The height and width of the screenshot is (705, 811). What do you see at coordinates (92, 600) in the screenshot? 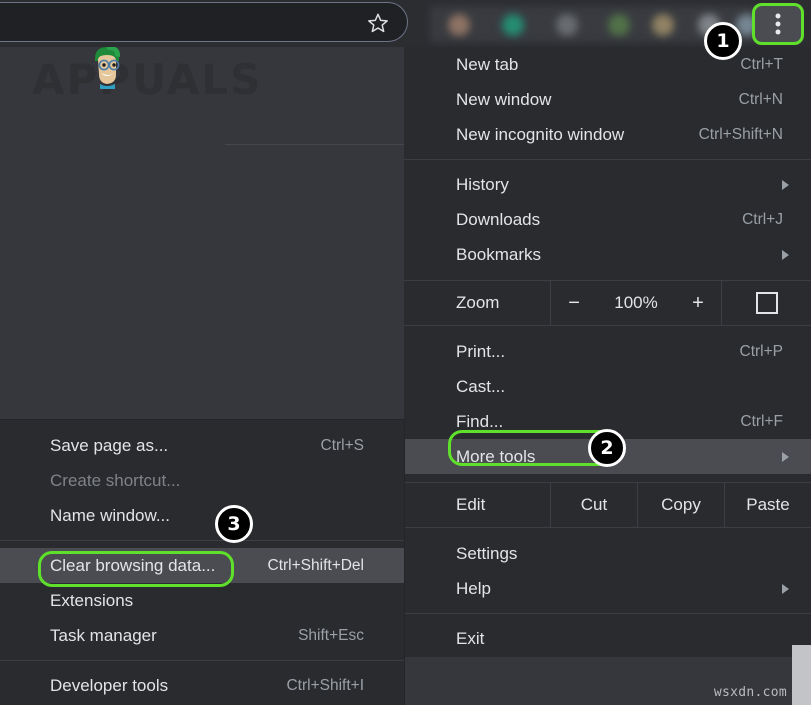
I see `menu-item-label: Extensions` at bounding box center [92, 600].